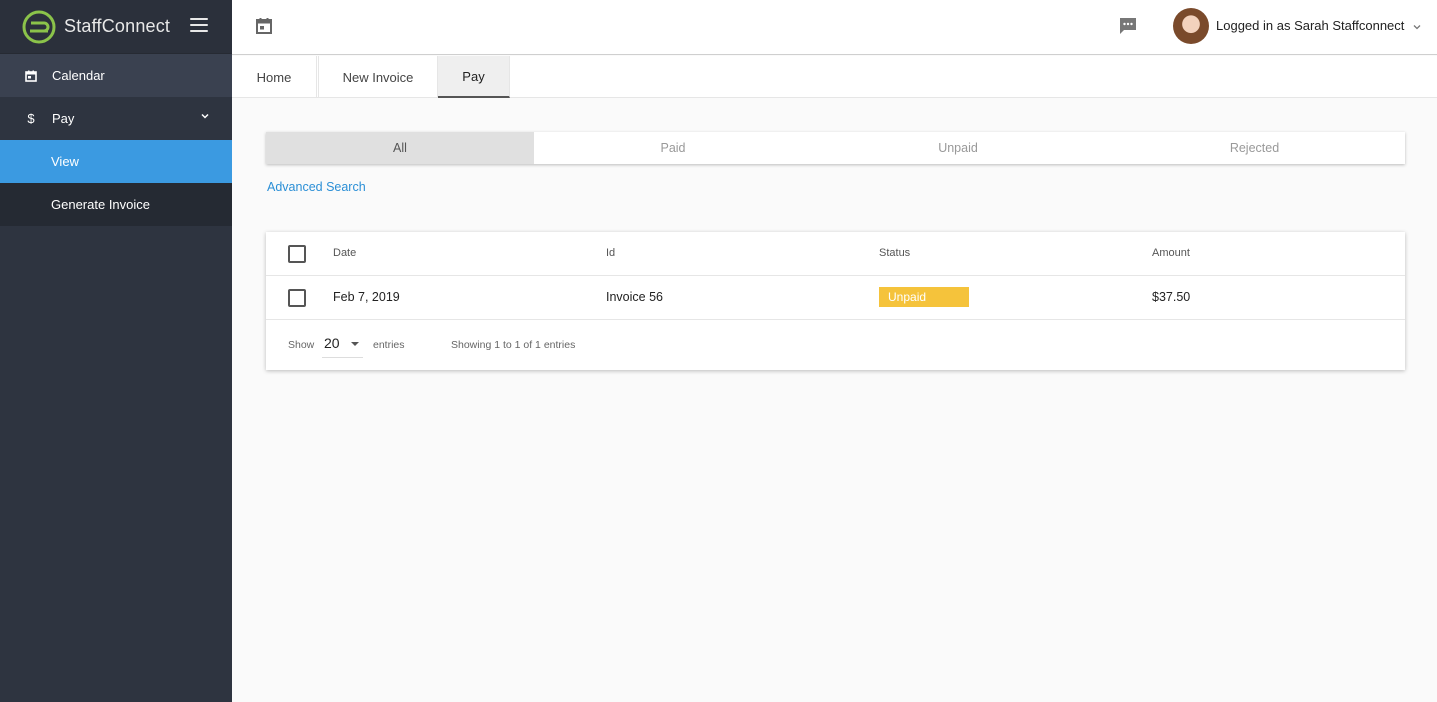  Describe the element at coordinates (610, 253) in the screenshot. I see `column-header-id: Id` at that location.